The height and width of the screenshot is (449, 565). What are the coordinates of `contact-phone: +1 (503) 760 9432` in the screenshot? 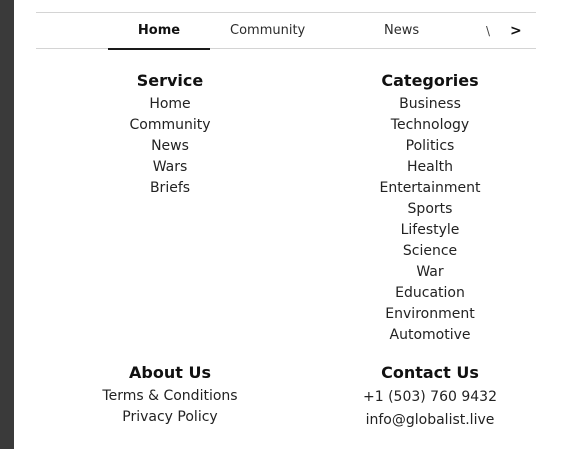 It's located at (430, 397).